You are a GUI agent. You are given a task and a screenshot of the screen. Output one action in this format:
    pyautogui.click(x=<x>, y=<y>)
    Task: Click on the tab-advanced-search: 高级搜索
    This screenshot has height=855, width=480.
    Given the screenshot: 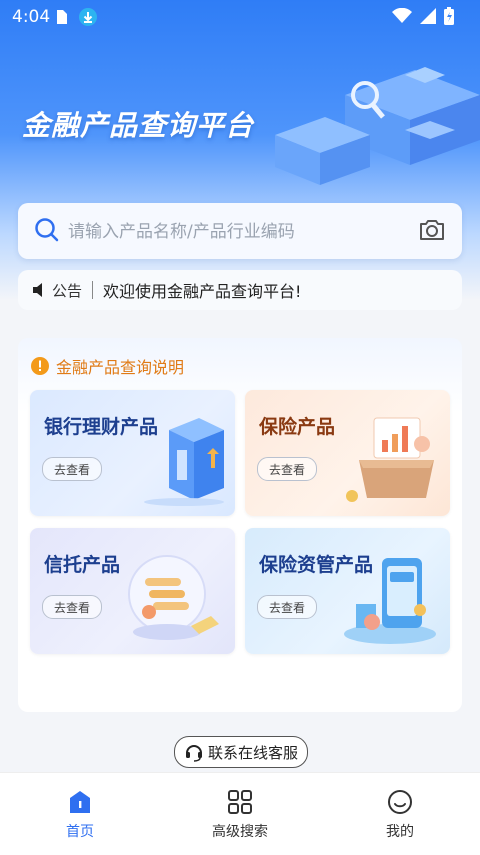 What is the action you would take?
    pyautogui.click(x=240, y=815)
    